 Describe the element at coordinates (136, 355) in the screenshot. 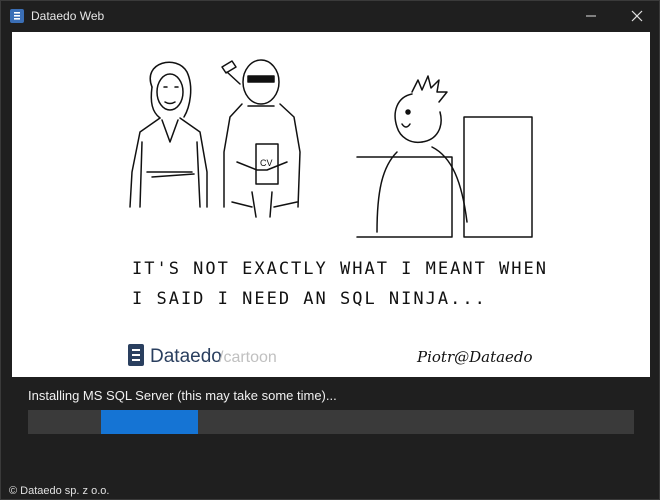

I see `dataedo-brand-icon` at that location.